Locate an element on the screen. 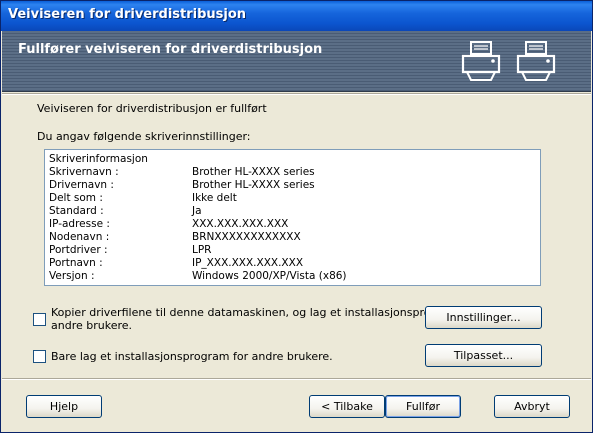 The width and height of the screenshot is (593, 433). finish-button: Fullfør is located at coordinates (423, 406).